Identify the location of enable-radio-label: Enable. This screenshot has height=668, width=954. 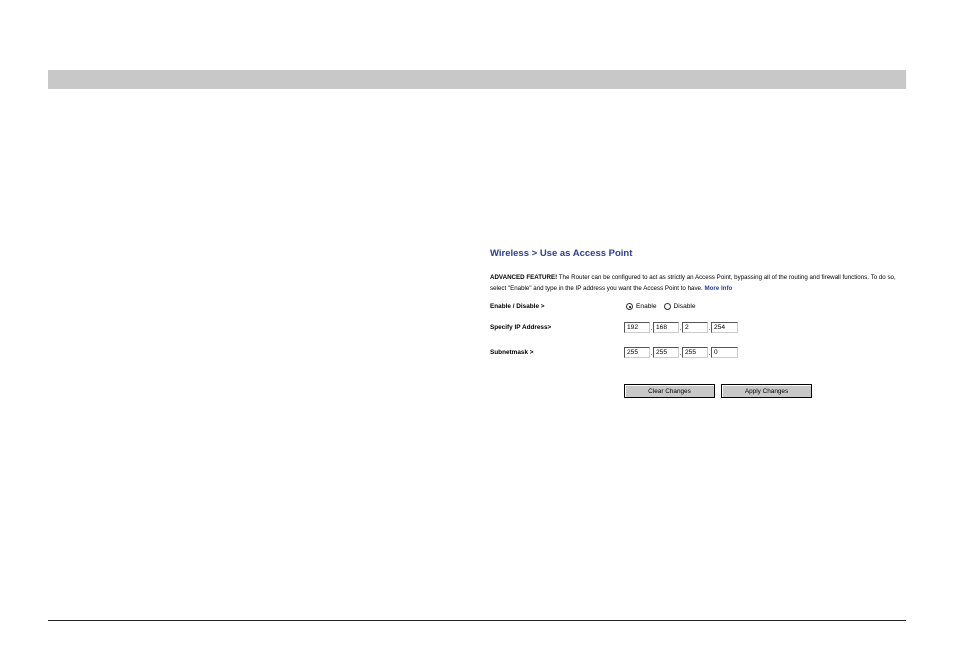
(646, 306).